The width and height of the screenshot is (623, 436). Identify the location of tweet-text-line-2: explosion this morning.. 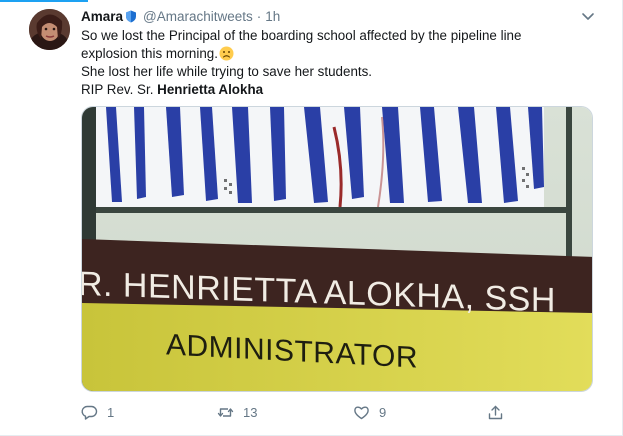
(341, 54).